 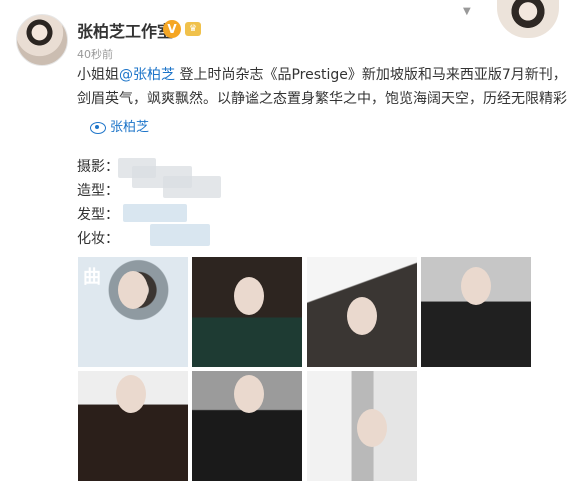 What do you see at coordinates (133, 312) in the screenshot?
I see `photo-1: 曲` at bounding box center [133, 312].